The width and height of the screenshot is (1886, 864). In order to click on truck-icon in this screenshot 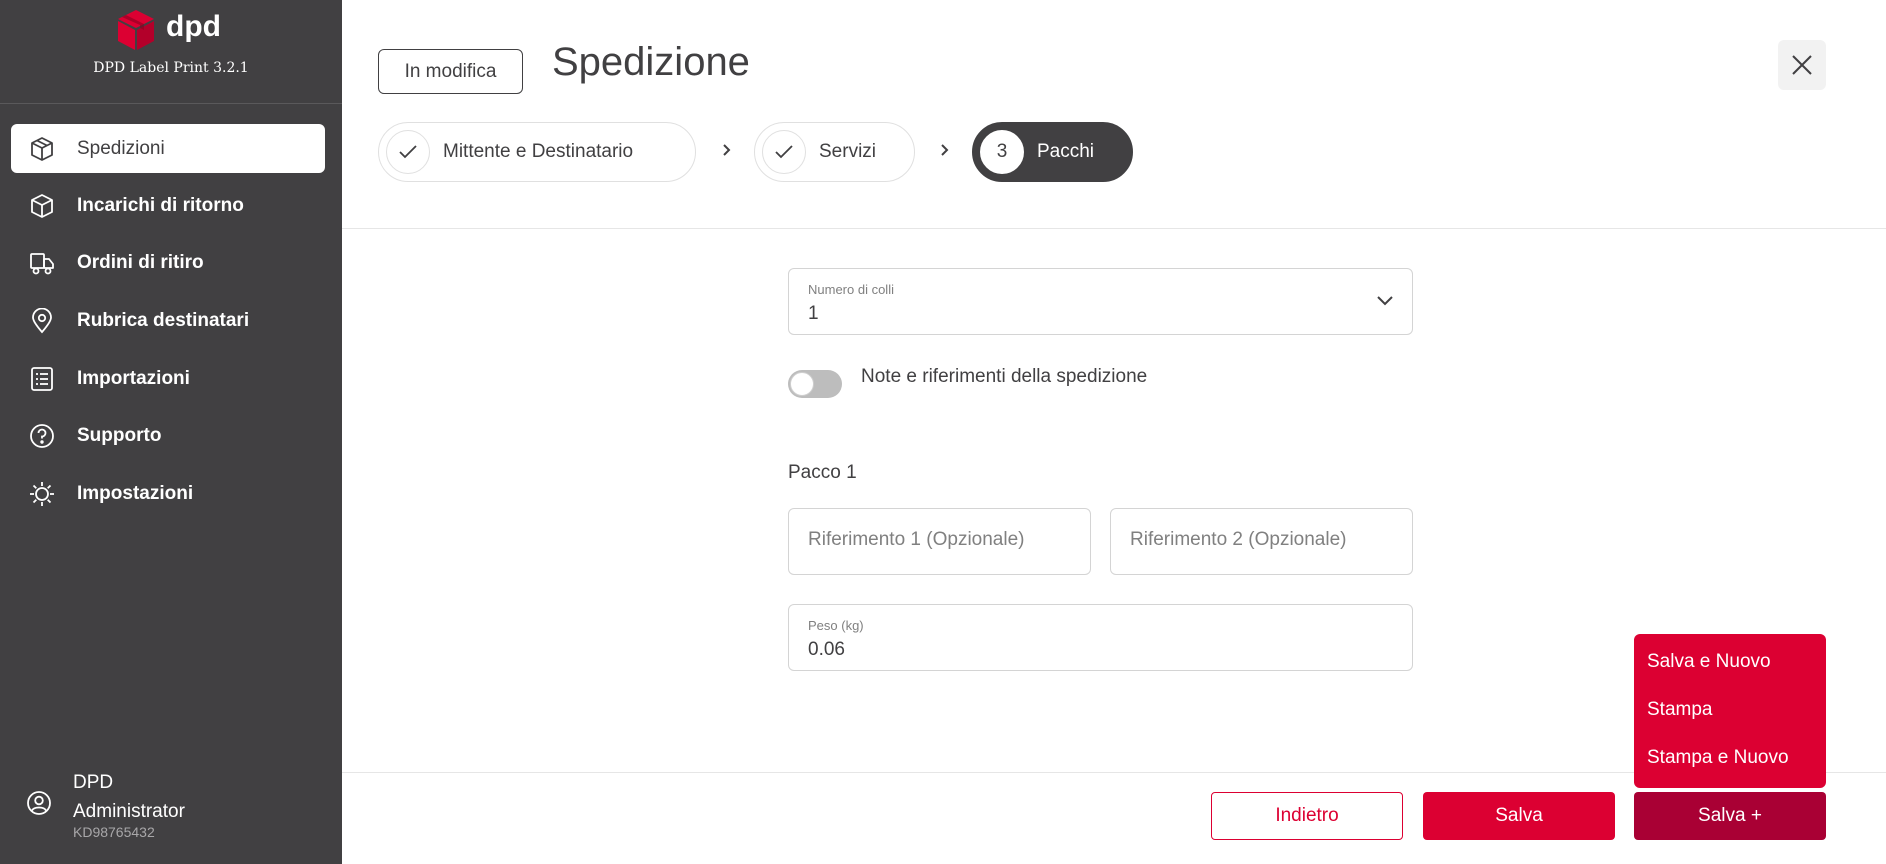, I will do `click(42, 264)`.